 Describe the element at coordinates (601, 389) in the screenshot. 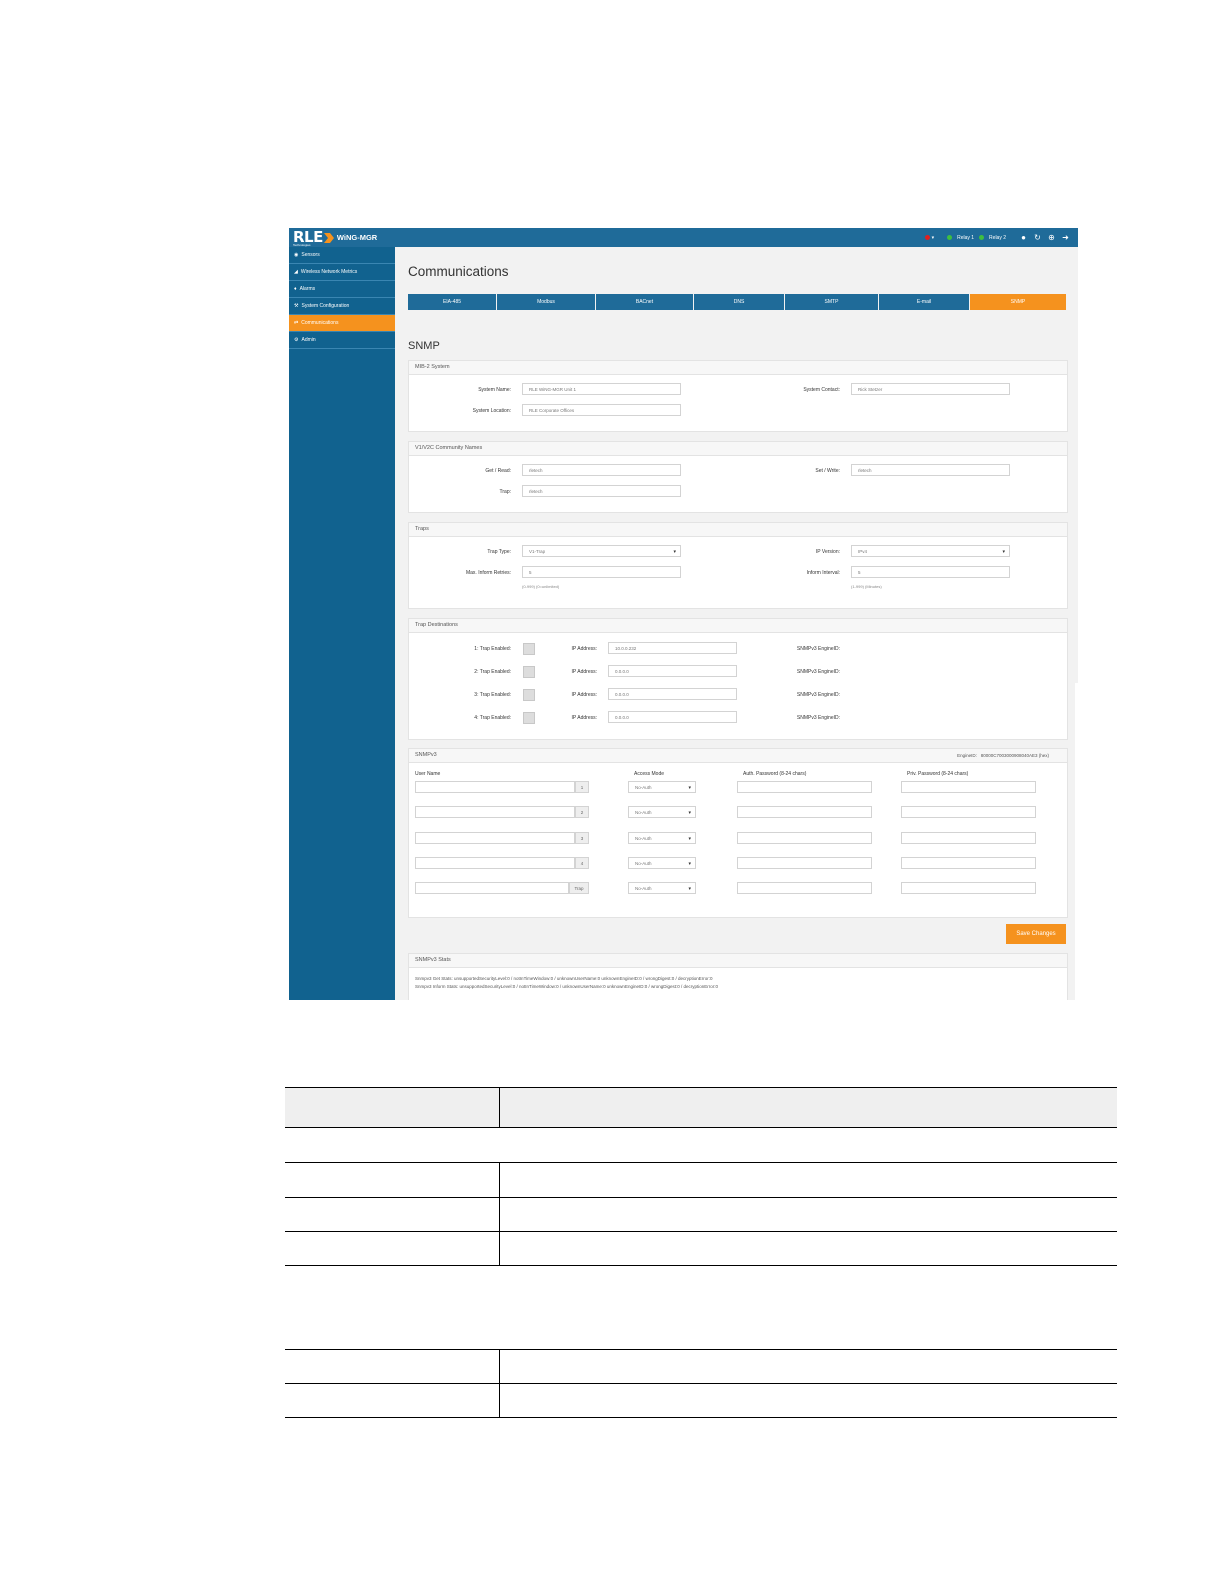

I see `system-name-input: RLE WiNG-MGR Unit 1` at that location.